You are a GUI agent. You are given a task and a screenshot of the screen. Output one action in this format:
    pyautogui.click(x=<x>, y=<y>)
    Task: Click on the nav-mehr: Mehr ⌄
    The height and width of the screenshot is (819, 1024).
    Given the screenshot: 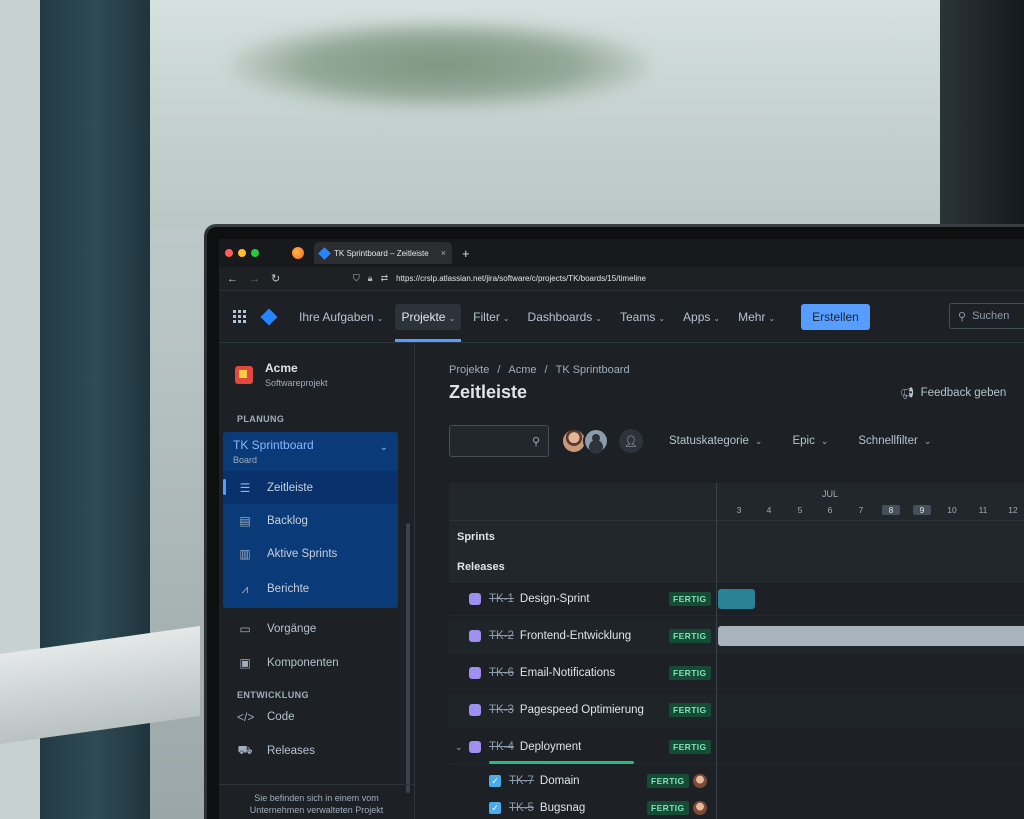 What is the action you would take?
    pyautogui.click(x=756, y=317)
    